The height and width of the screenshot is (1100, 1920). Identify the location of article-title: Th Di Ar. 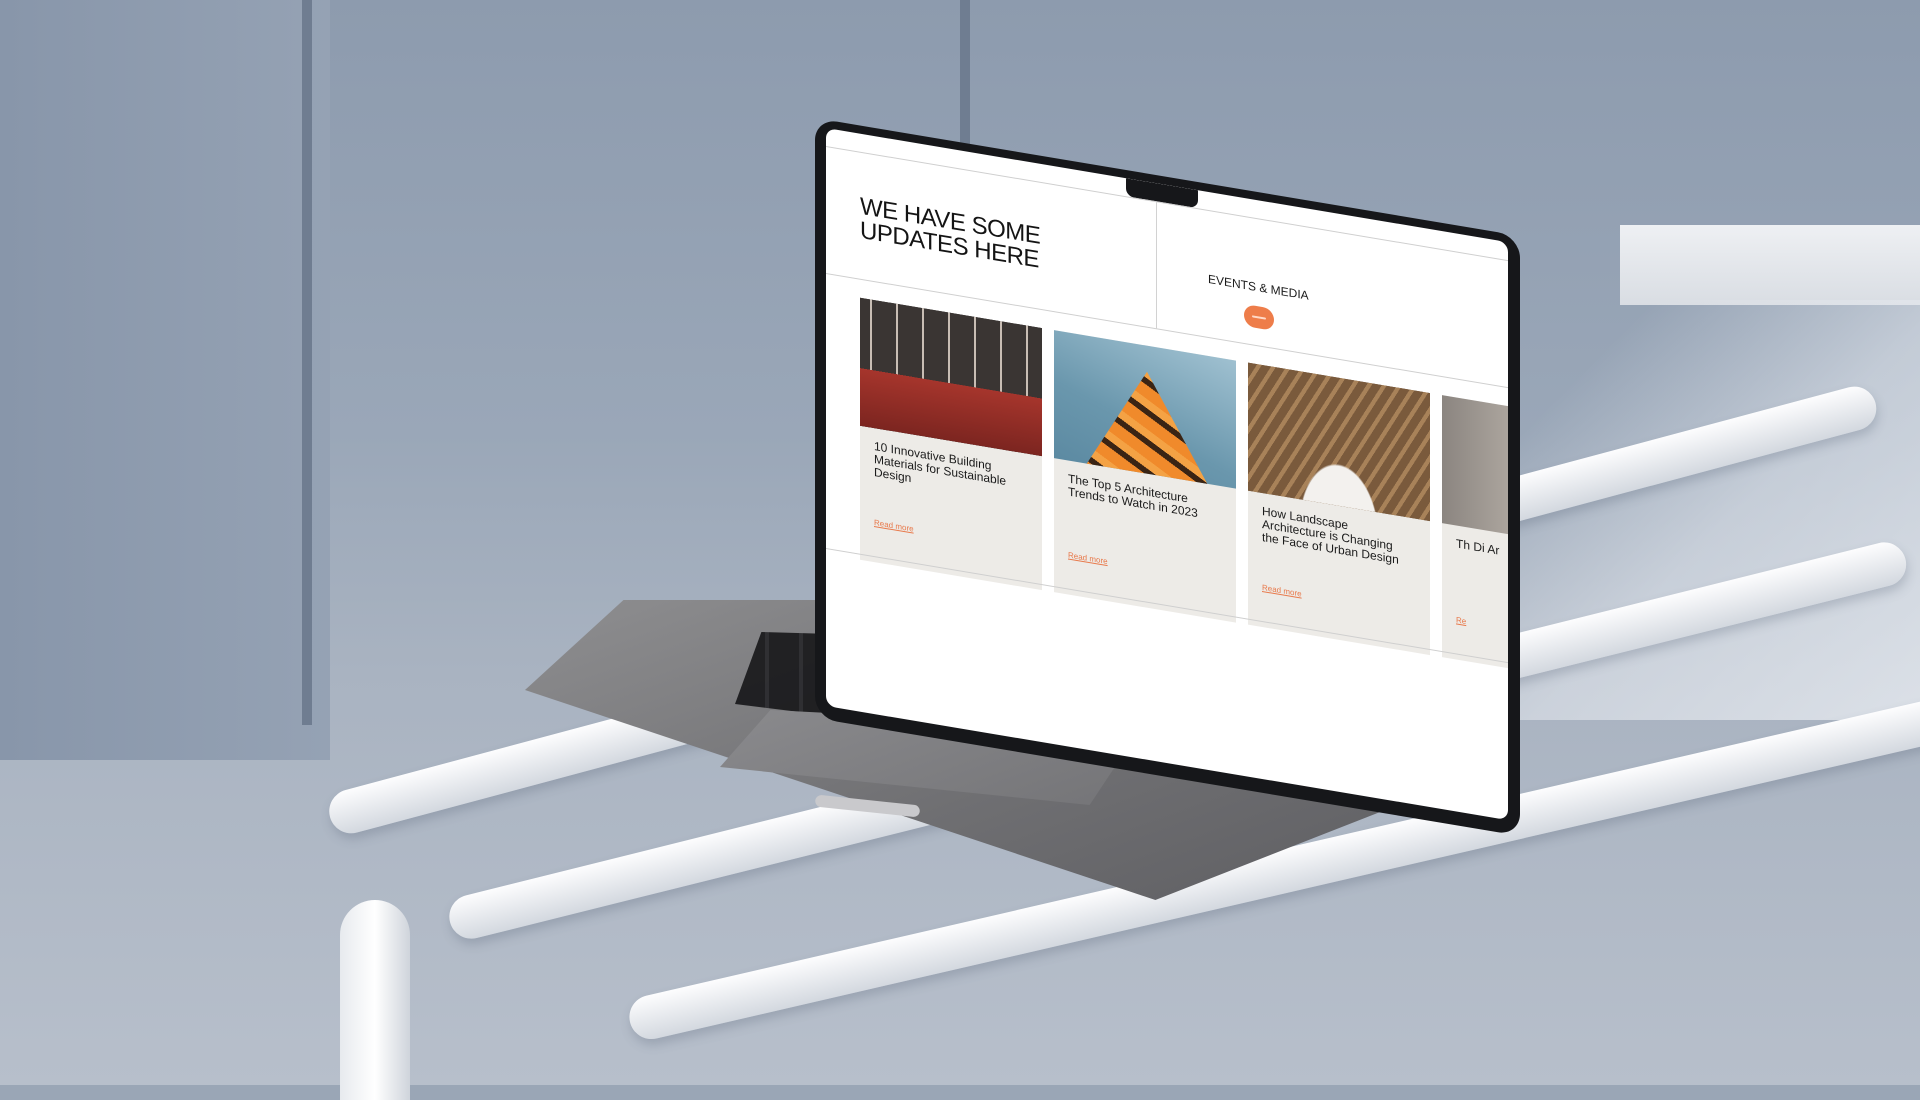
(1482, 555).